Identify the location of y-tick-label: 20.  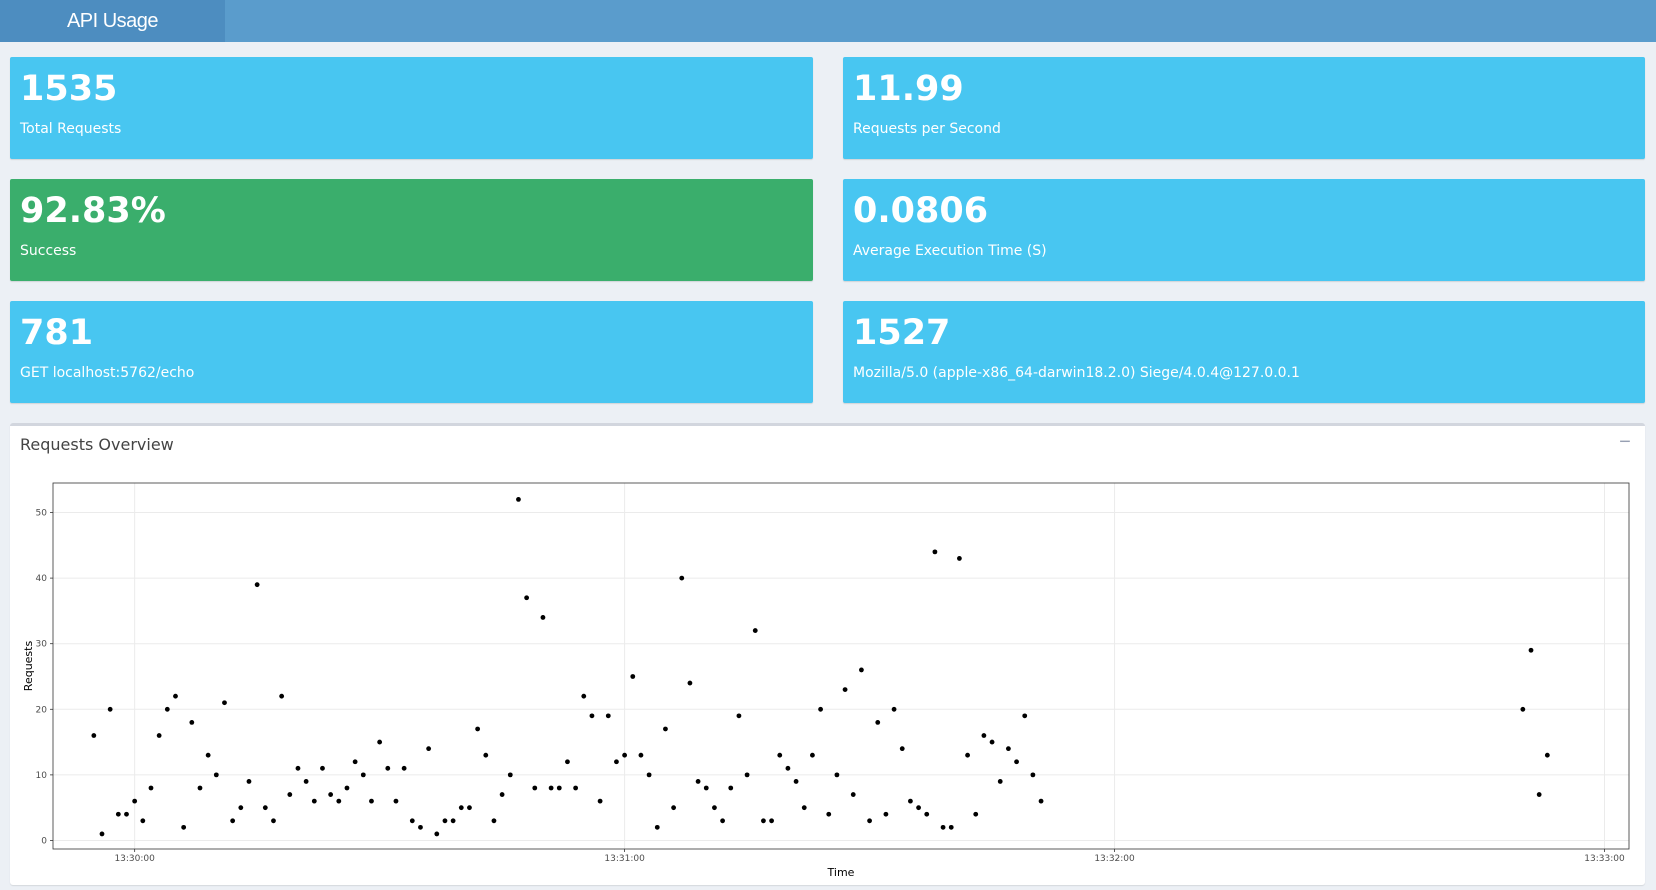
(42, 710).